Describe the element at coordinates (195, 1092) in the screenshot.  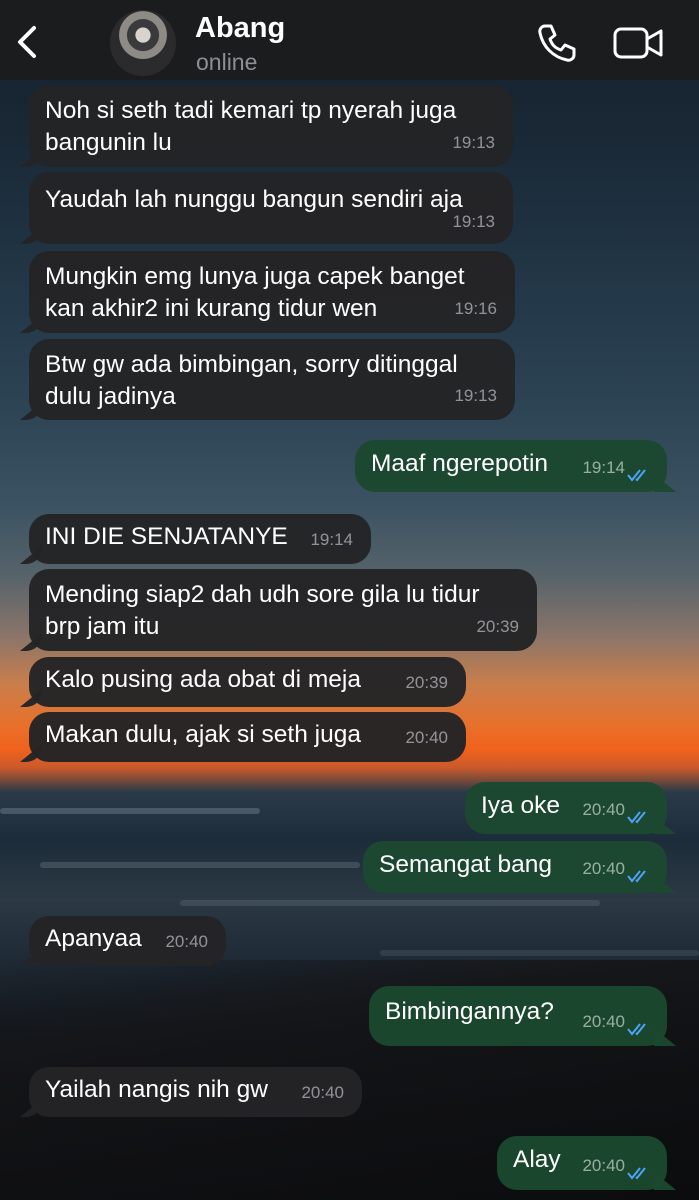
I see `message-incoming: Yailah nangis nih gw 20:40` at that location.